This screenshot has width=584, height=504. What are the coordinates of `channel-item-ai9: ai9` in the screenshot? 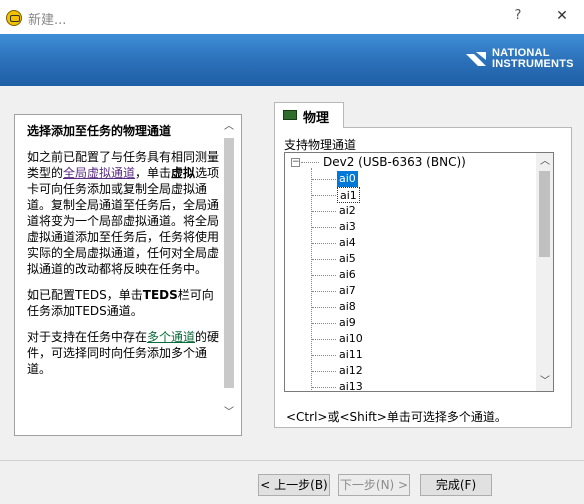 It's located at (347, 323).